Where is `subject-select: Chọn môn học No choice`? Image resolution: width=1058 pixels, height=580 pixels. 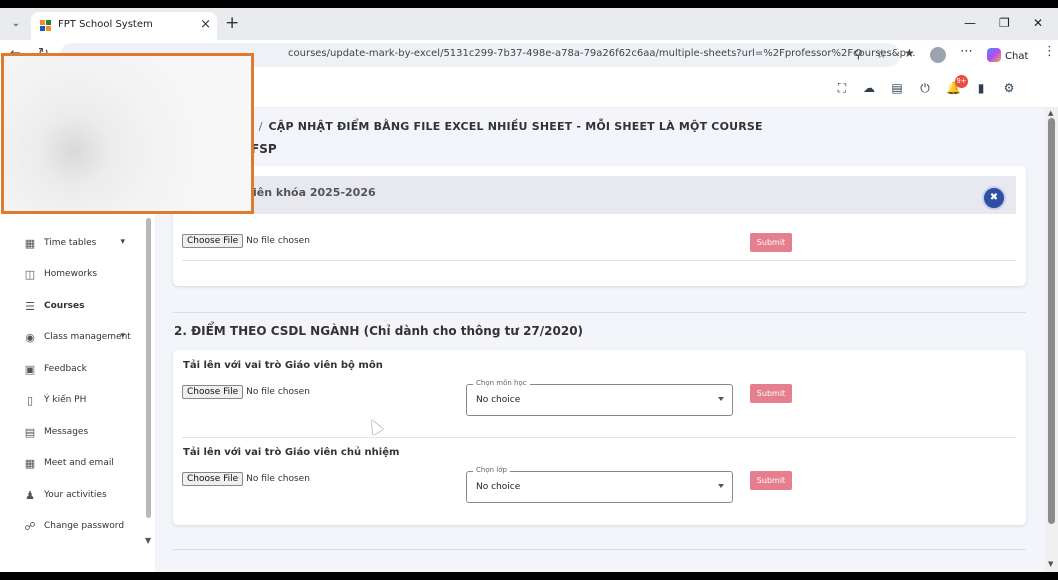 subject-select: Chọn môn học No choice is located at coordinates (599, 397).